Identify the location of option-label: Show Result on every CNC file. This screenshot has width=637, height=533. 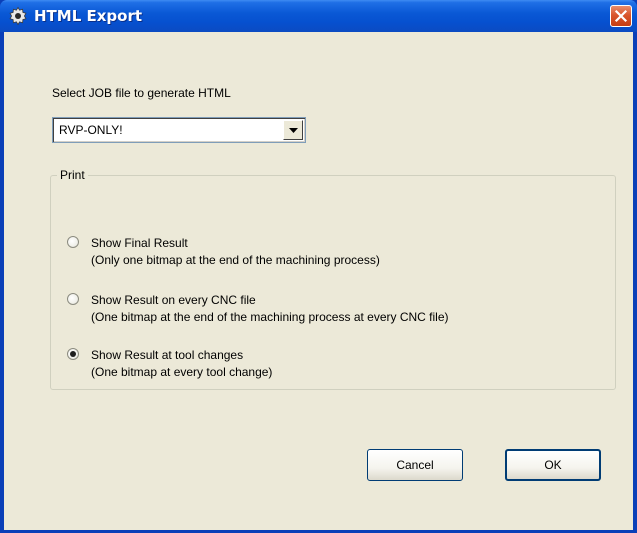
(173, 300).